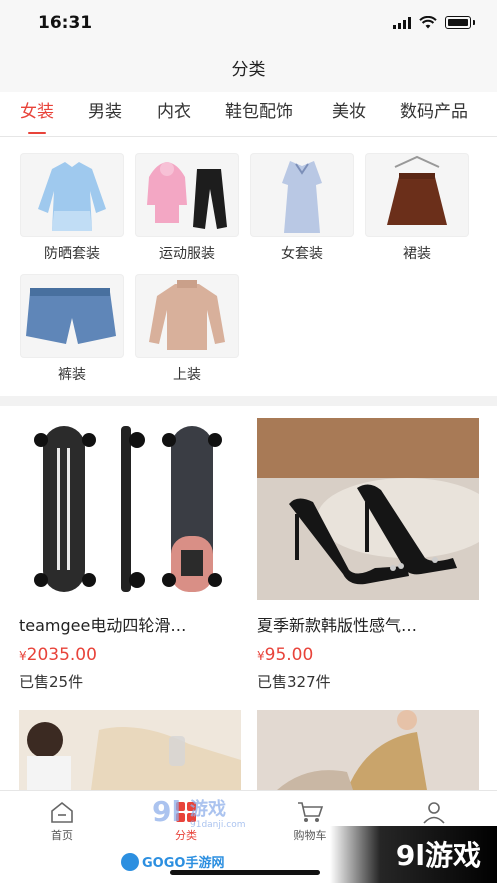 This screenshot has width=497, height=884. I want to click on tabbar-profile, so click(434, 813).